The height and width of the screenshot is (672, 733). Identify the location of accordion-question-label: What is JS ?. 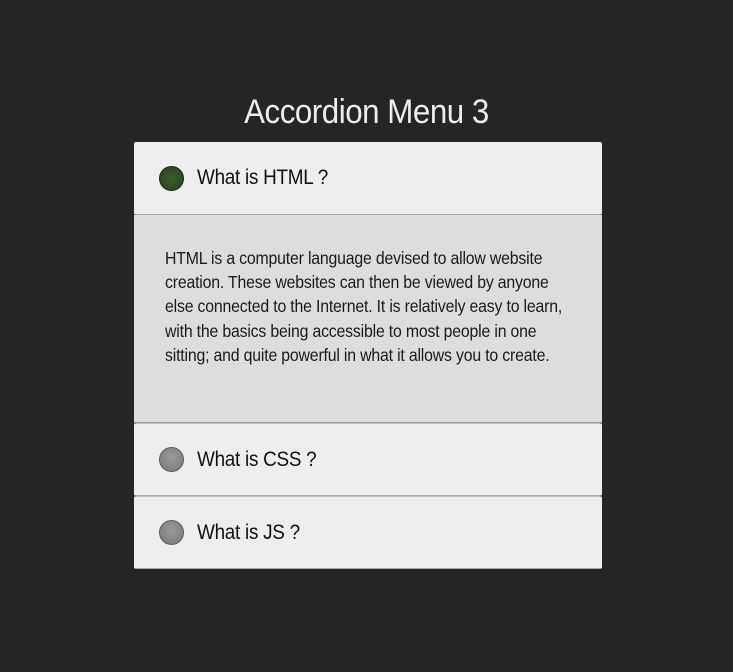
(248, 532).